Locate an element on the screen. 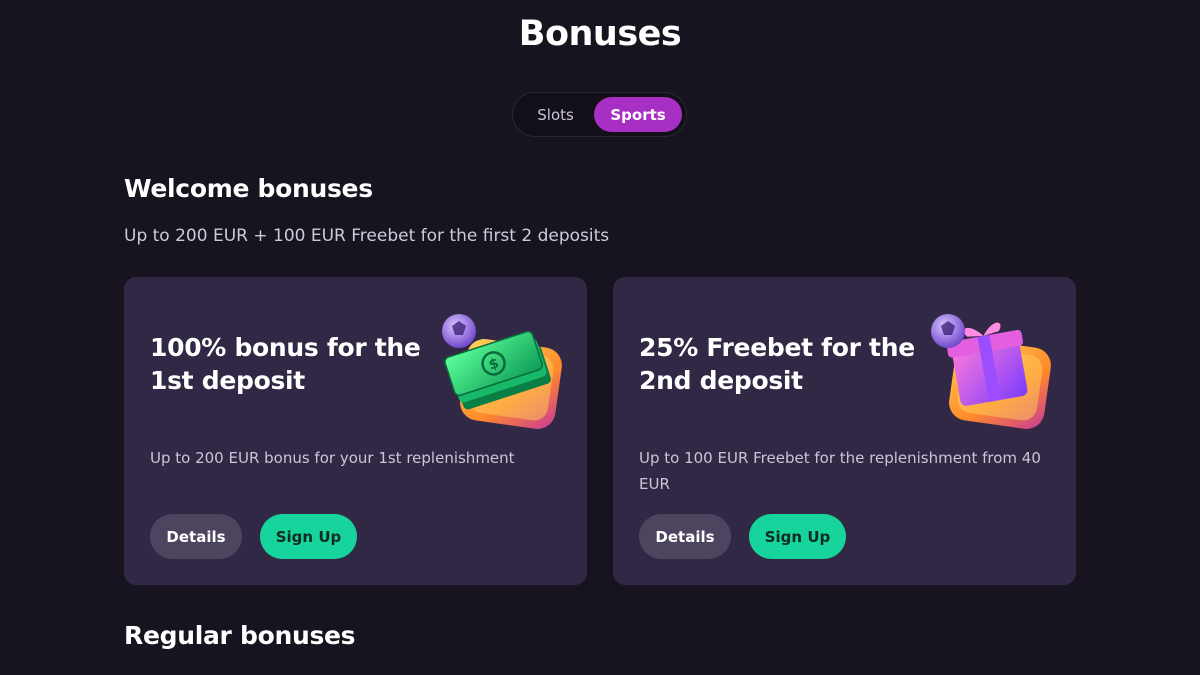  bonus-card-title: 25% Freebet for the 2nd deposit is located at coordinates (777, 364).